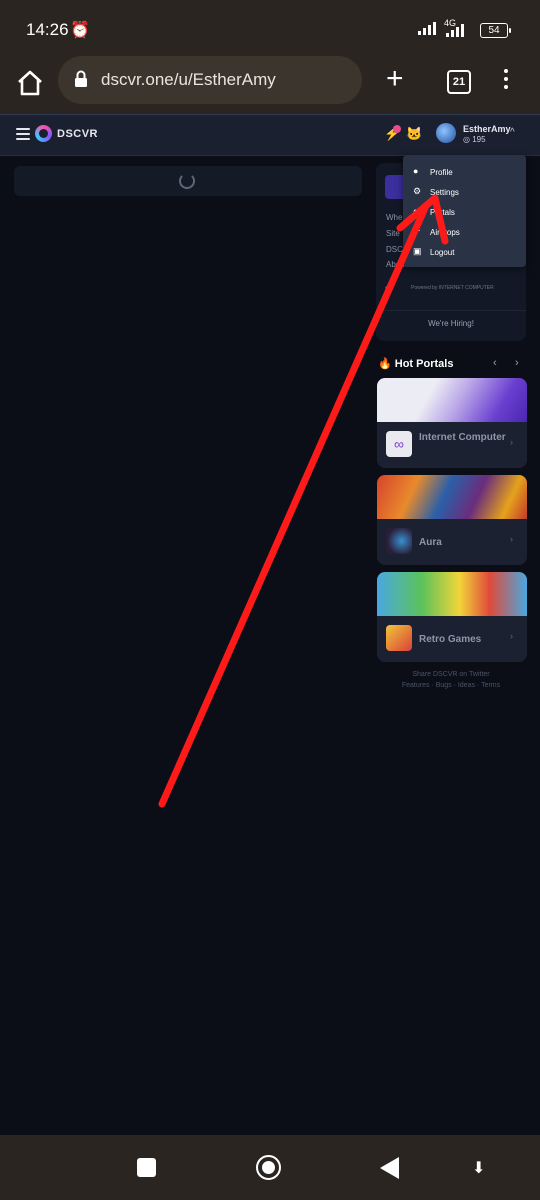 Image resolution: width=540 pixels, height=1200 pixels. What do you see at coordinates (389, 288) in the screenshot?
I see `internet-computer-icon: ∞` at bounding box center [389, 288].